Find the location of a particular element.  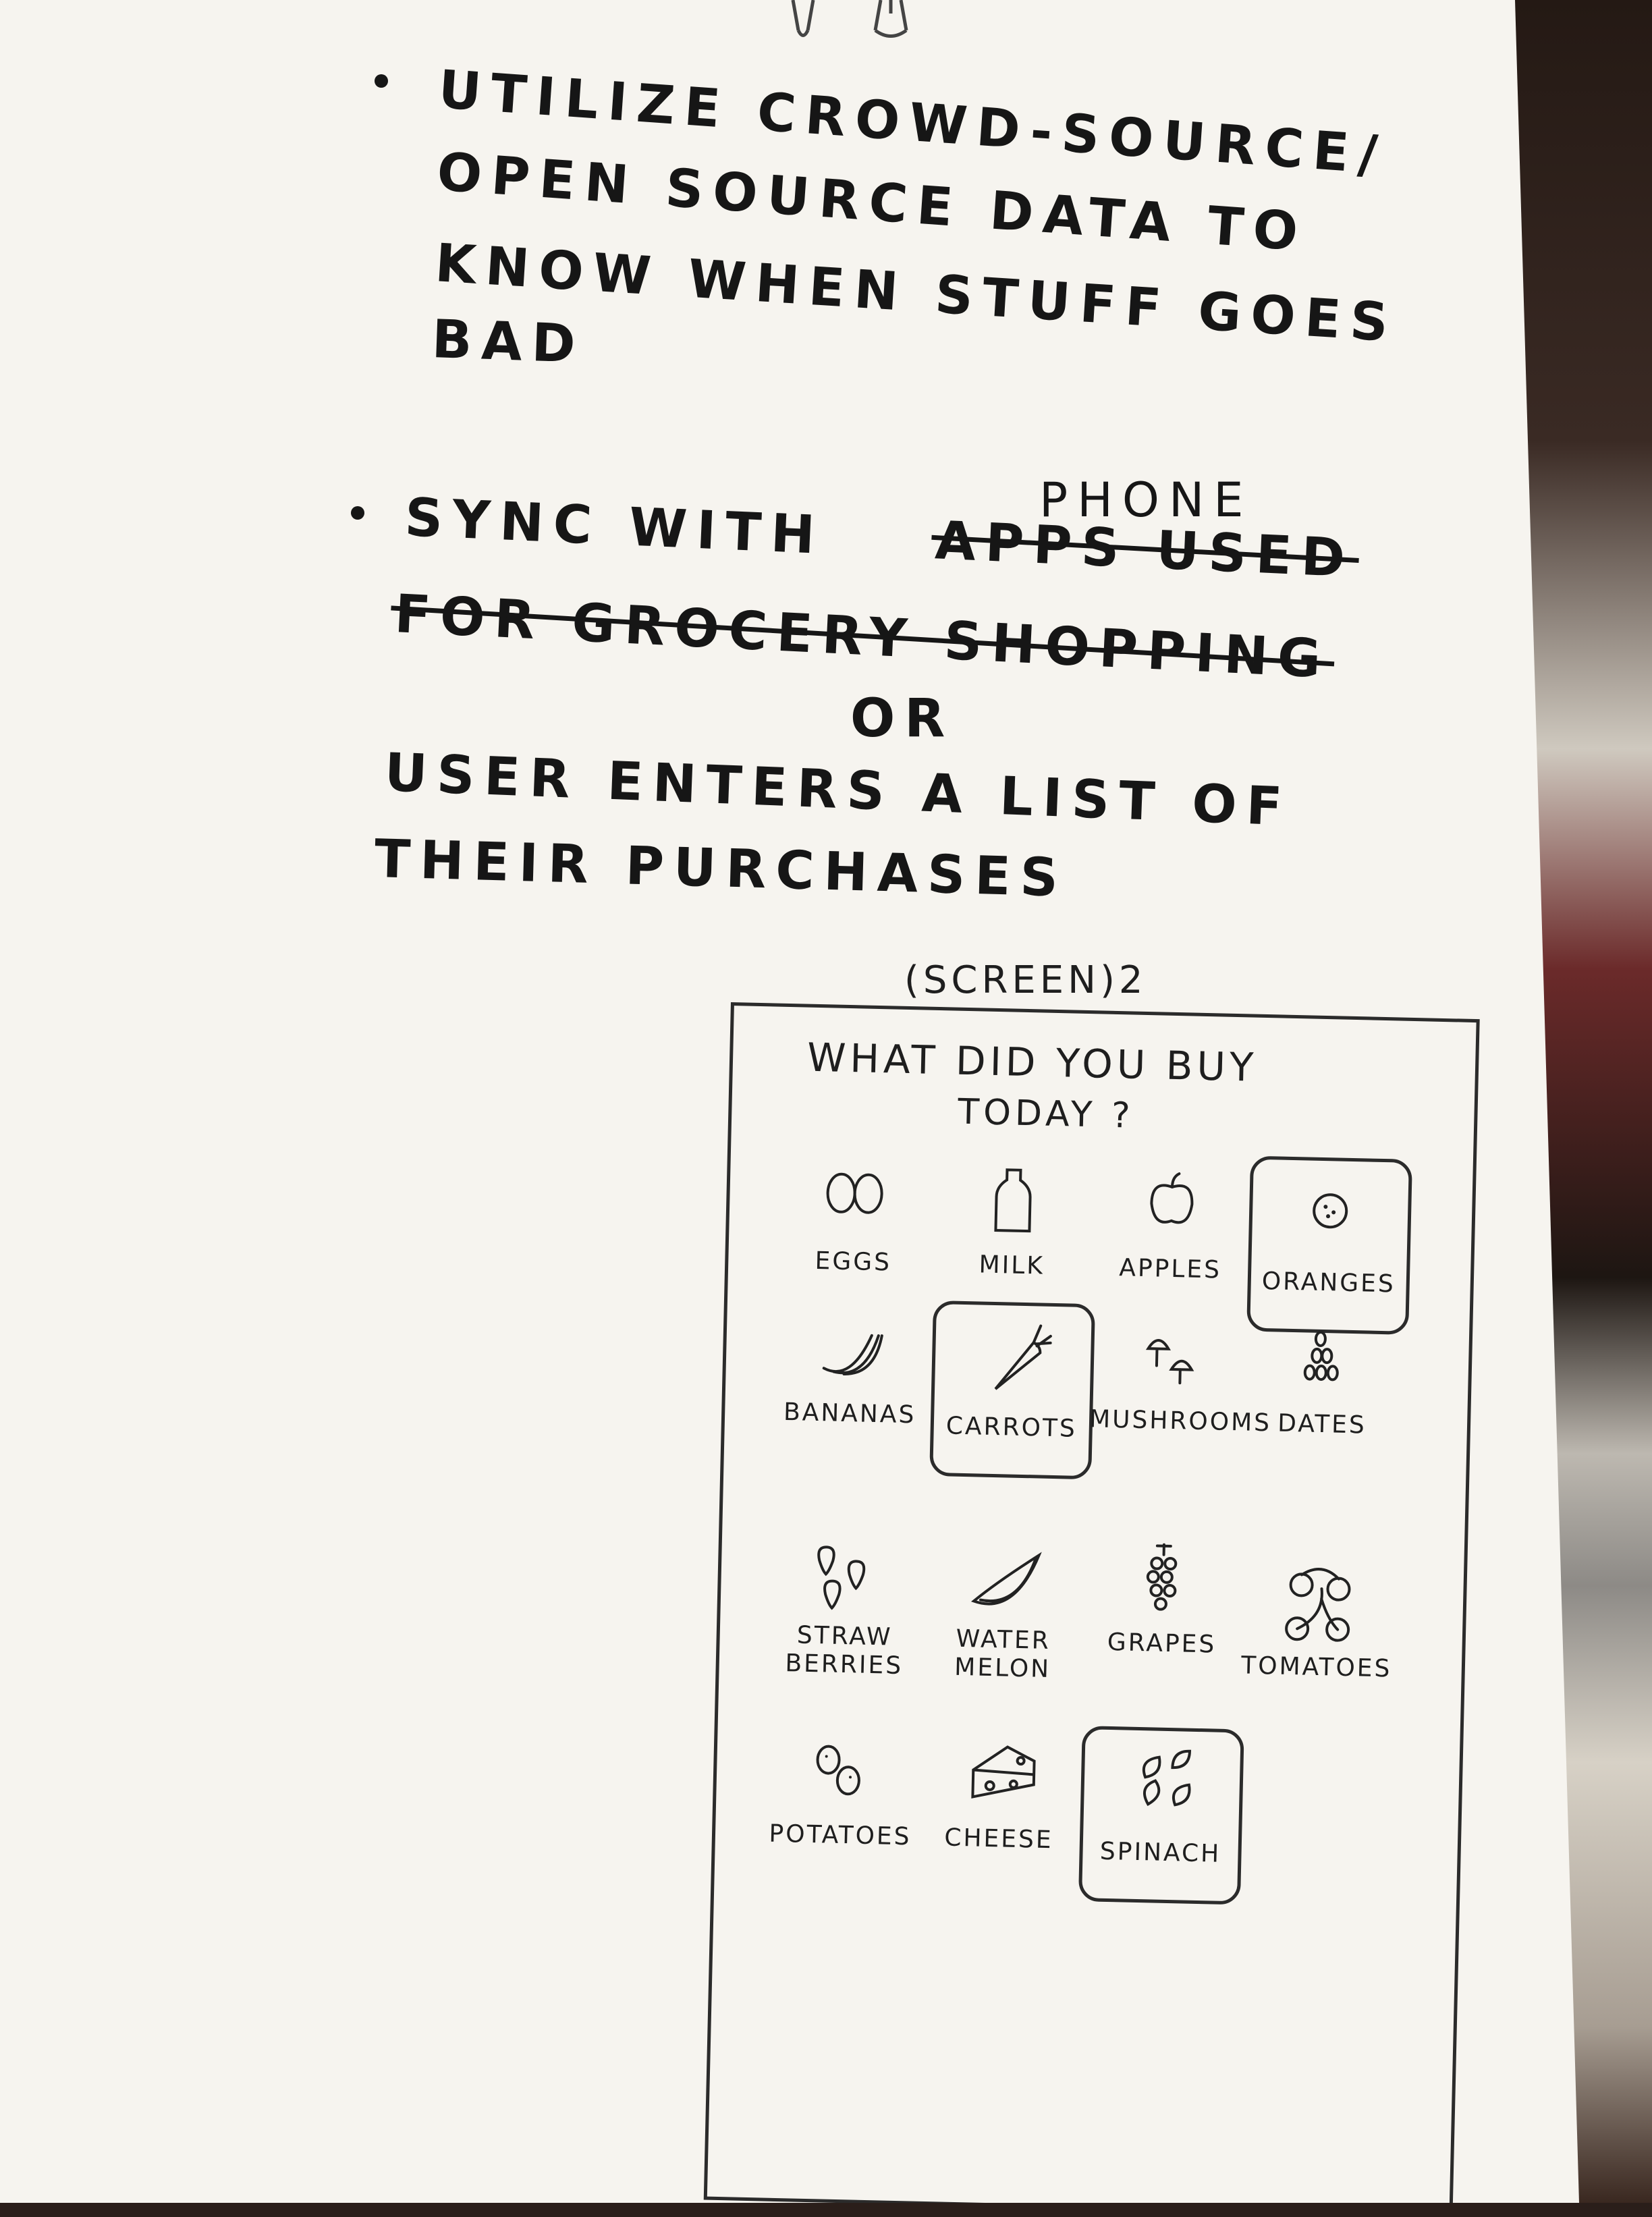

grocery-item-label: CARROTS is located at coordinates (1012, 1428).